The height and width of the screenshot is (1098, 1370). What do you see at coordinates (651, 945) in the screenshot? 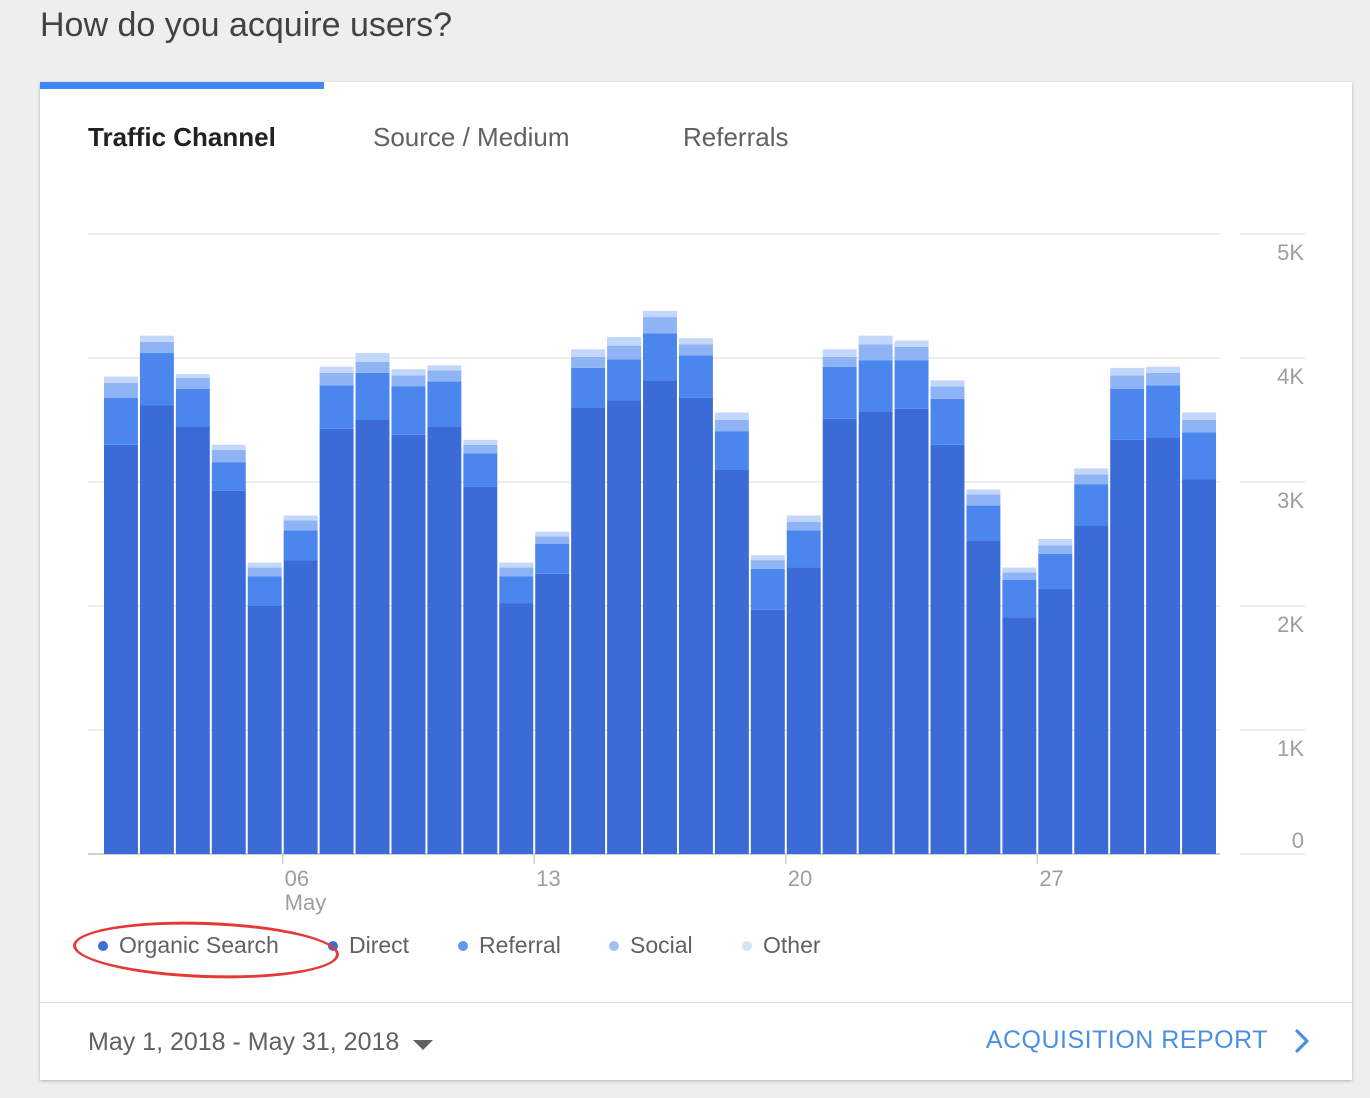
I see `legend-item-social: Social` at bounding box center [651, 945].